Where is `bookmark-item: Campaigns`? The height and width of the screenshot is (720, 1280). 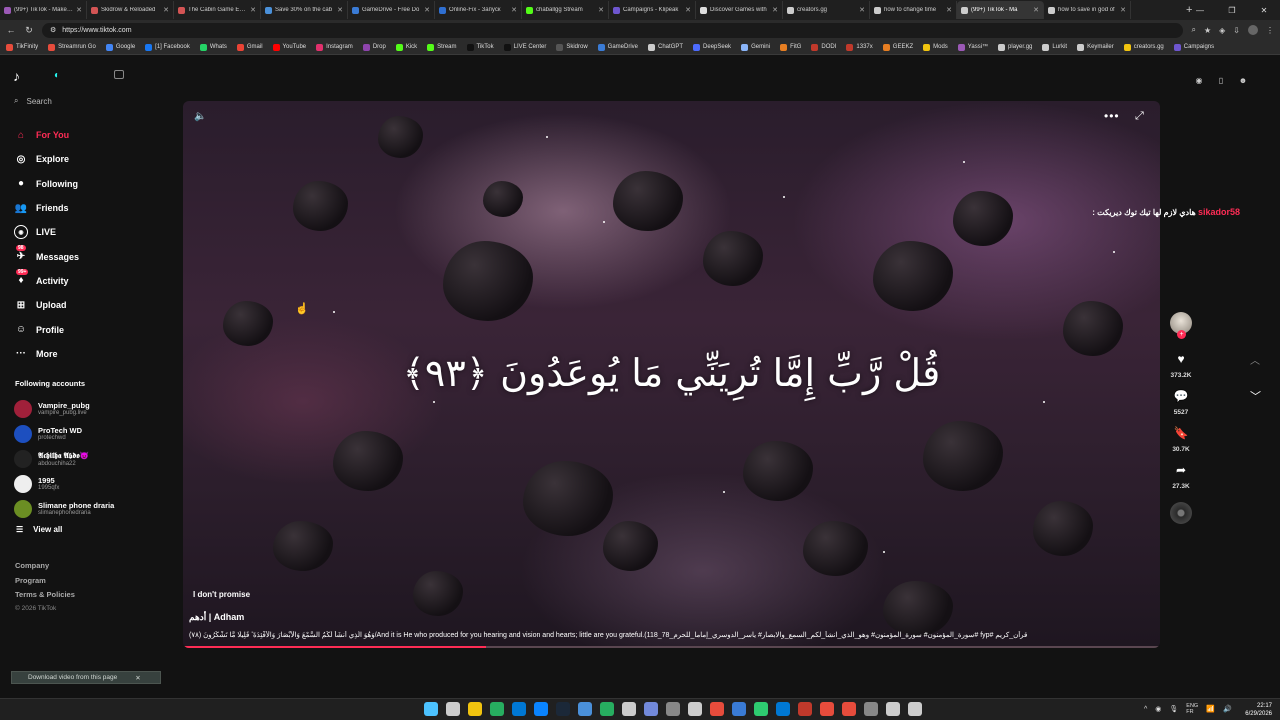 bookmark-item: Campaigns is located at coordinates (1193, 47).